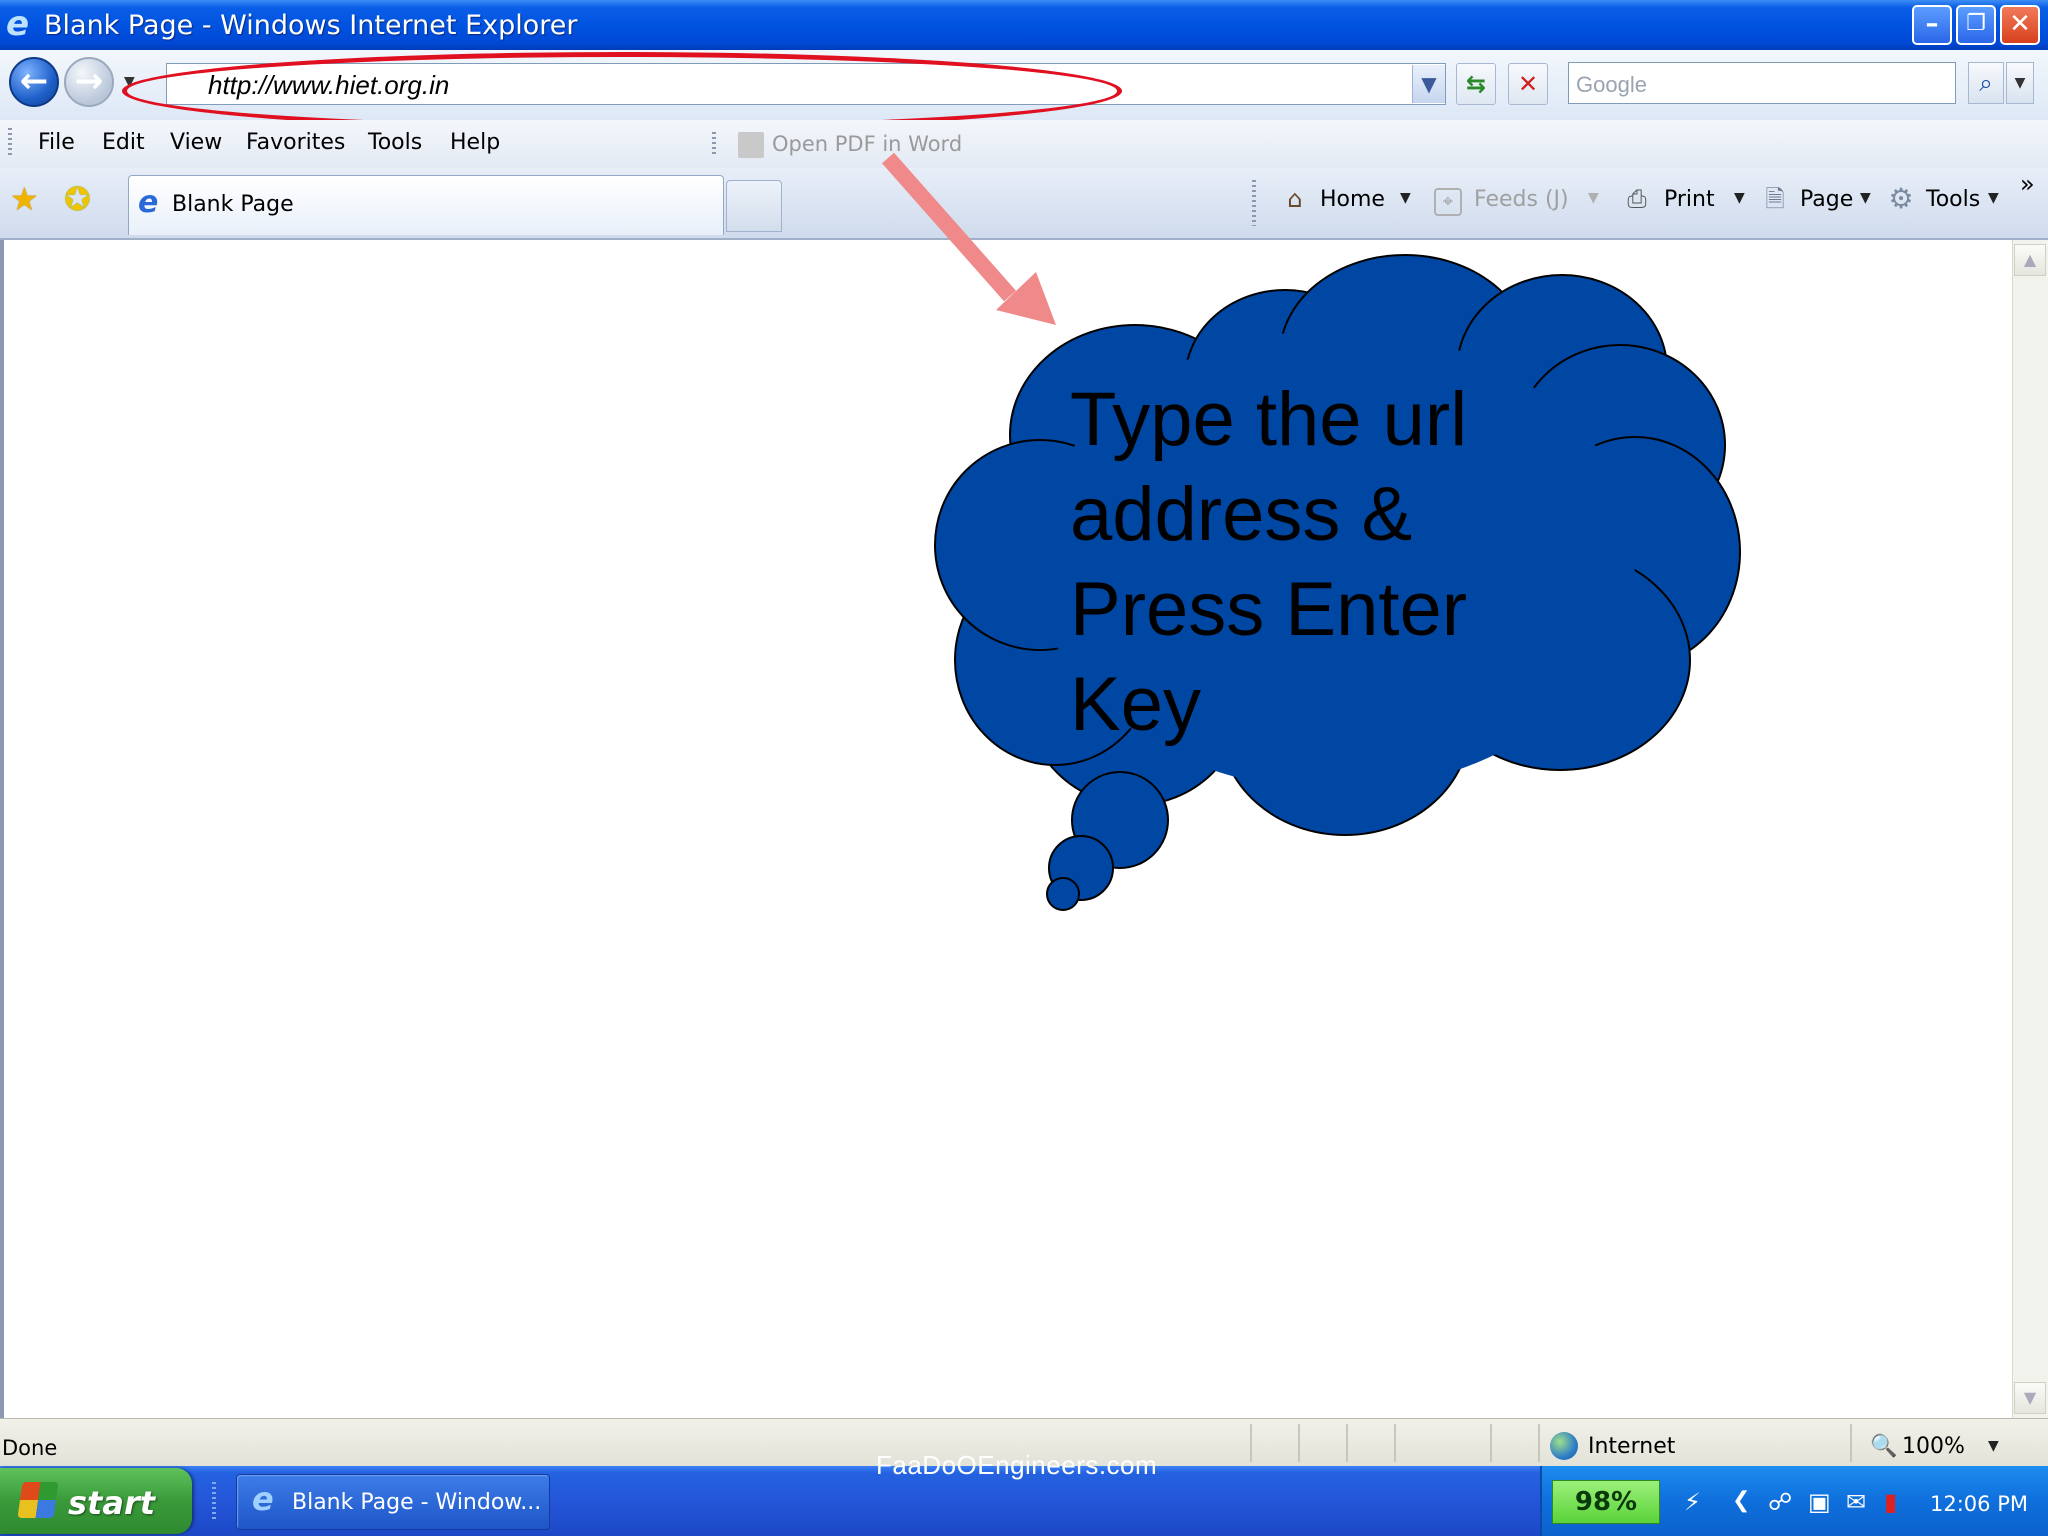  What do you see at coordinates (1819, 1502) in the screenshot?
I see `monitor-icon: ▣` at bounding box center [1819, 1502].